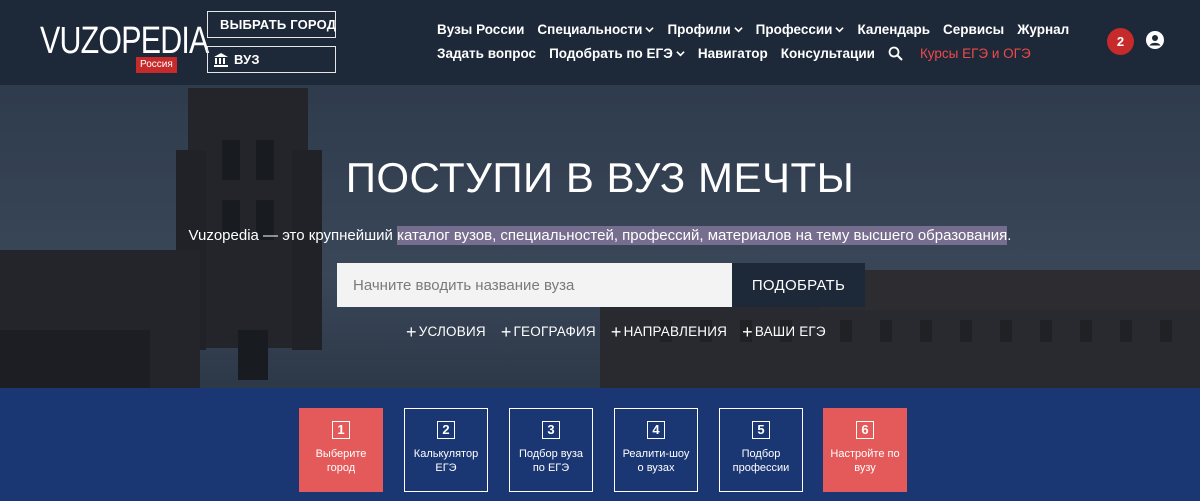 The height and width of the screenshot is (501, 1200). I want to click on step-label: Подбор вуза по ЕГЭ, so click(551, 461).